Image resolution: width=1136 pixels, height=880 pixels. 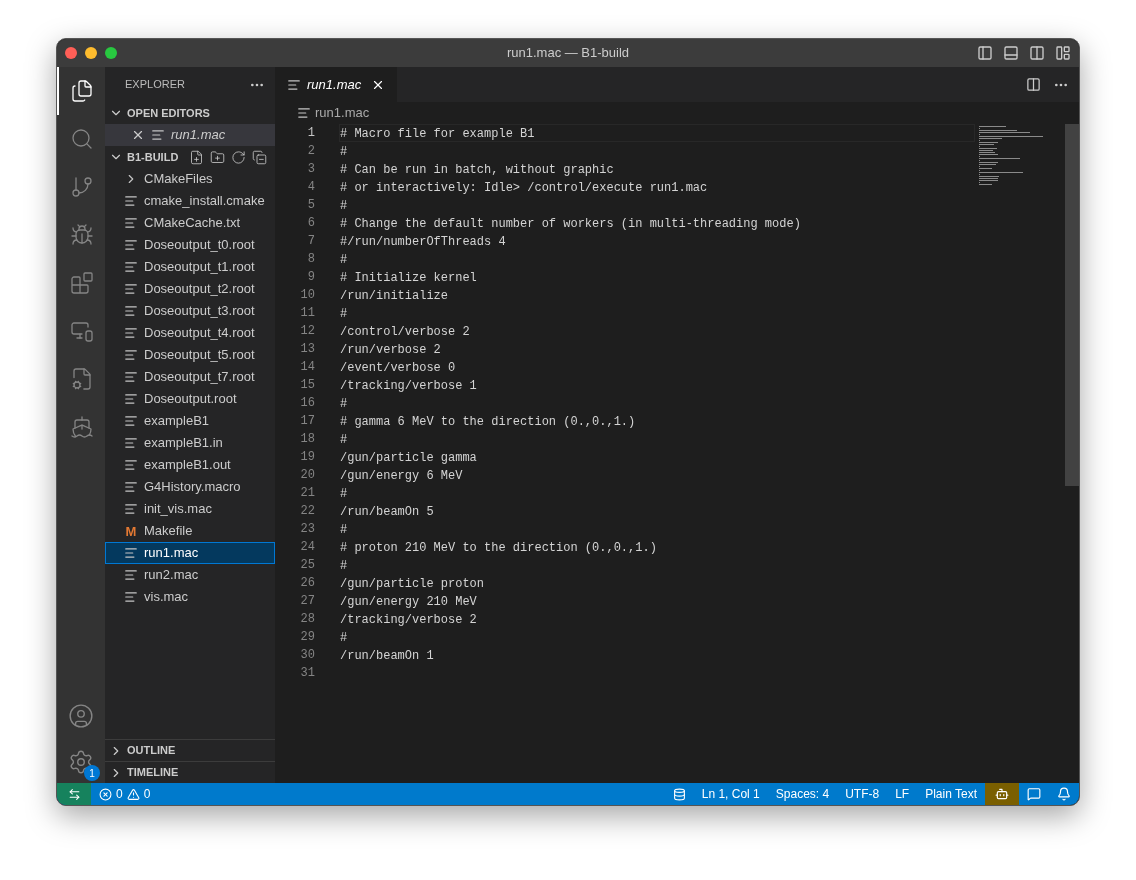 I want to click on file-tree-item: M Makefile, so click(x=190, y=531).